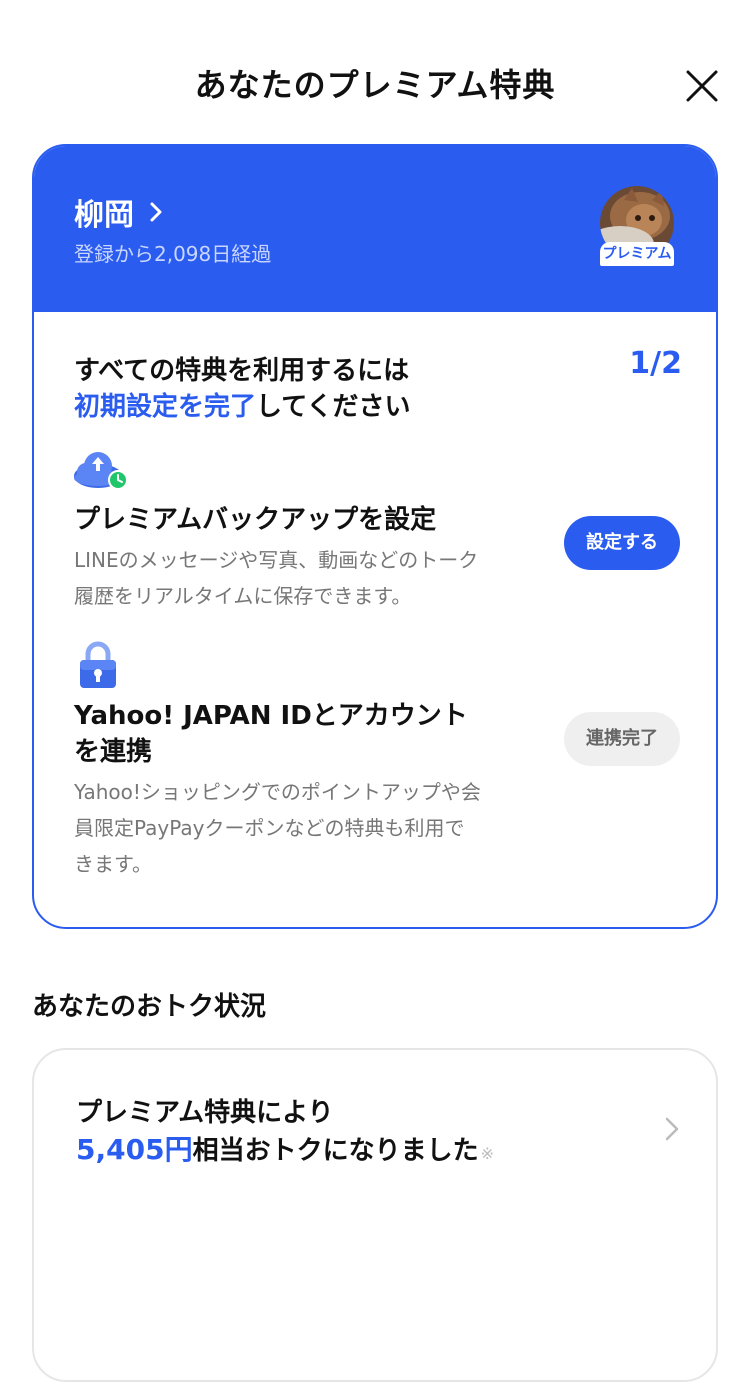  I want to click on setup-accent-text: 初期設定を完了, so click(165, 407).